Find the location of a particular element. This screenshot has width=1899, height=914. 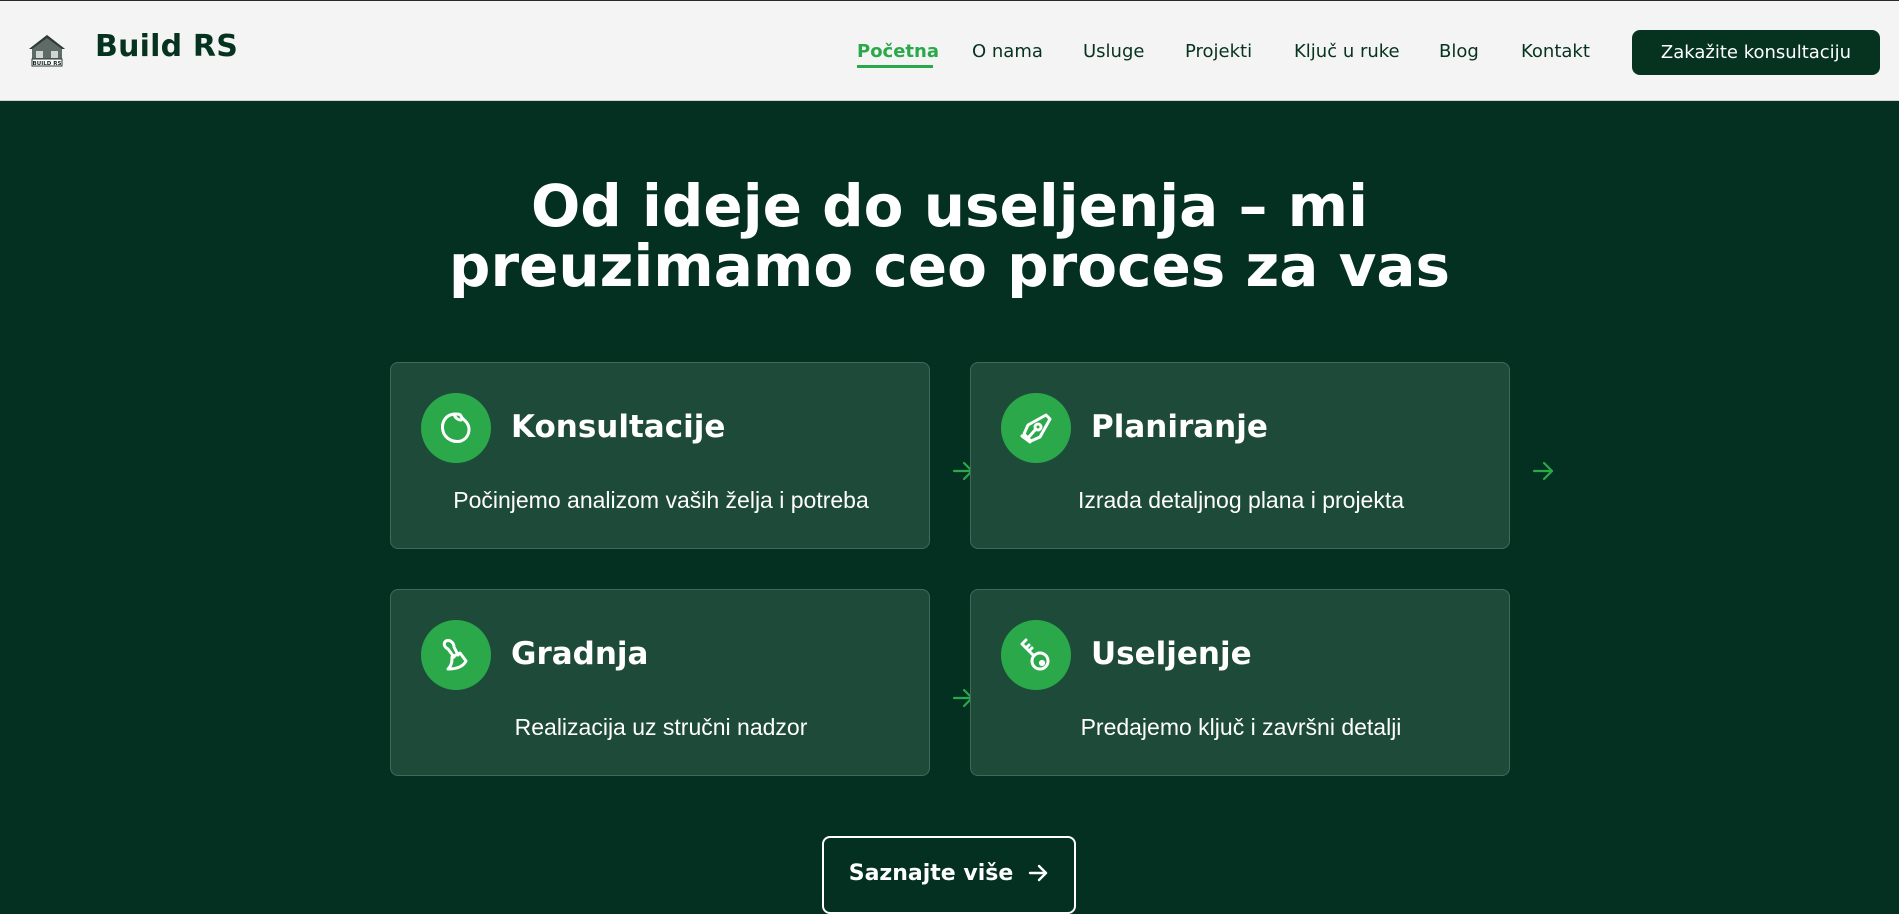

learn-more-label: Saznajte više is located at coordinates (931, 873).